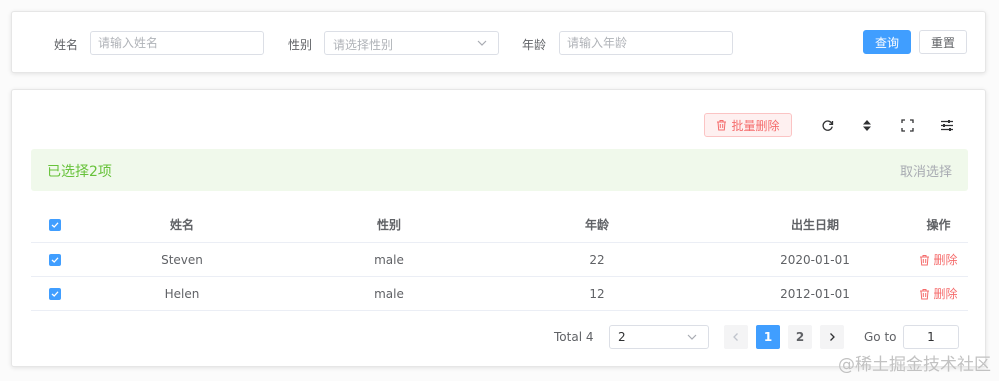  I want to click on page-size-select: 2, so click(659, 337).